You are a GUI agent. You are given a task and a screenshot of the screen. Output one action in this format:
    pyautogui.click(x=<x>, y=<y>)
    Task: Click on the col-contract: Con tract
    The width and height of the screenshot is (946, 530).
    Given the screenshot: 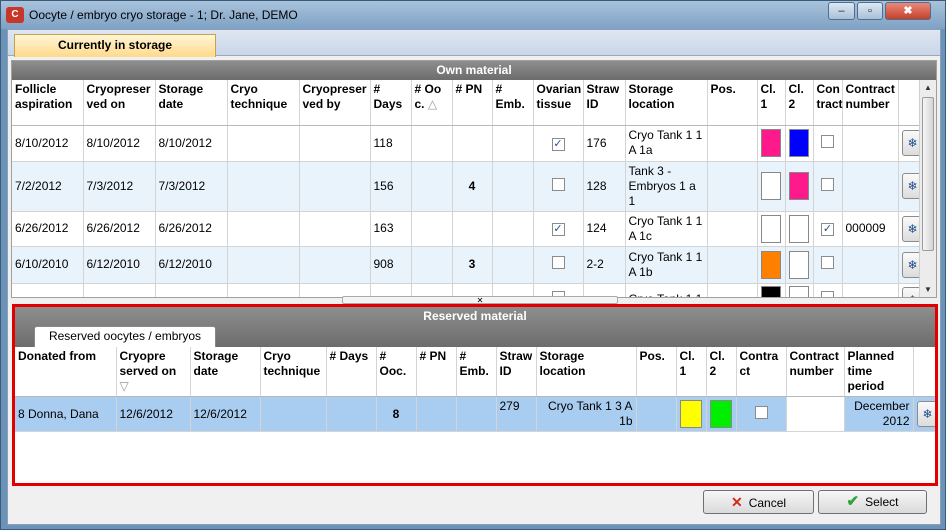 What is the action you would take?
    pyautogui.click(x=828, y=103)
    